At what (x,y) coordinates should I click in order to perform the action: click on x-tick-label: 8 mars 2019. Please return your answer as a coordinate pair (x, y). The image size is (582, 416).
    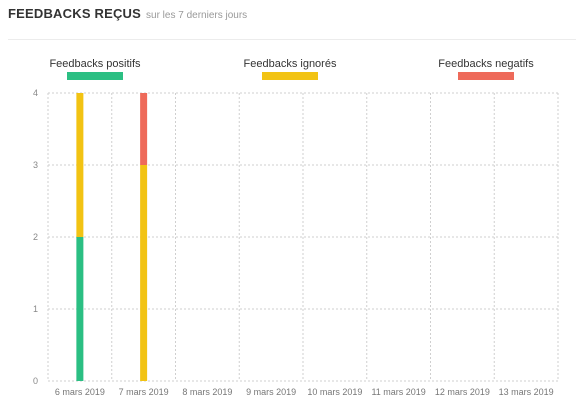
    Looking at the image, I should click on (207, 392).